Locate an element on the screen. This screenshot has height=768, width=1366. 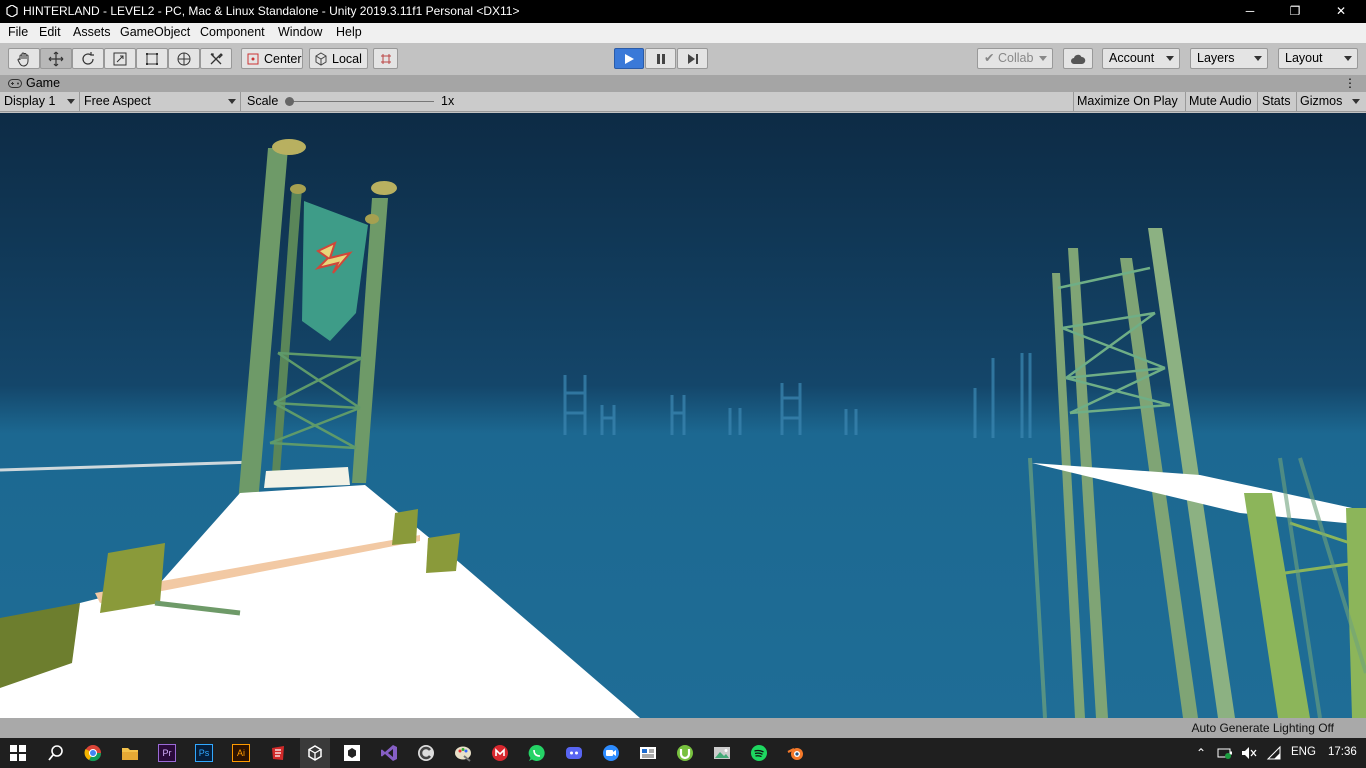
illustrator-icon: Ai is located at coordinates (241, 753).